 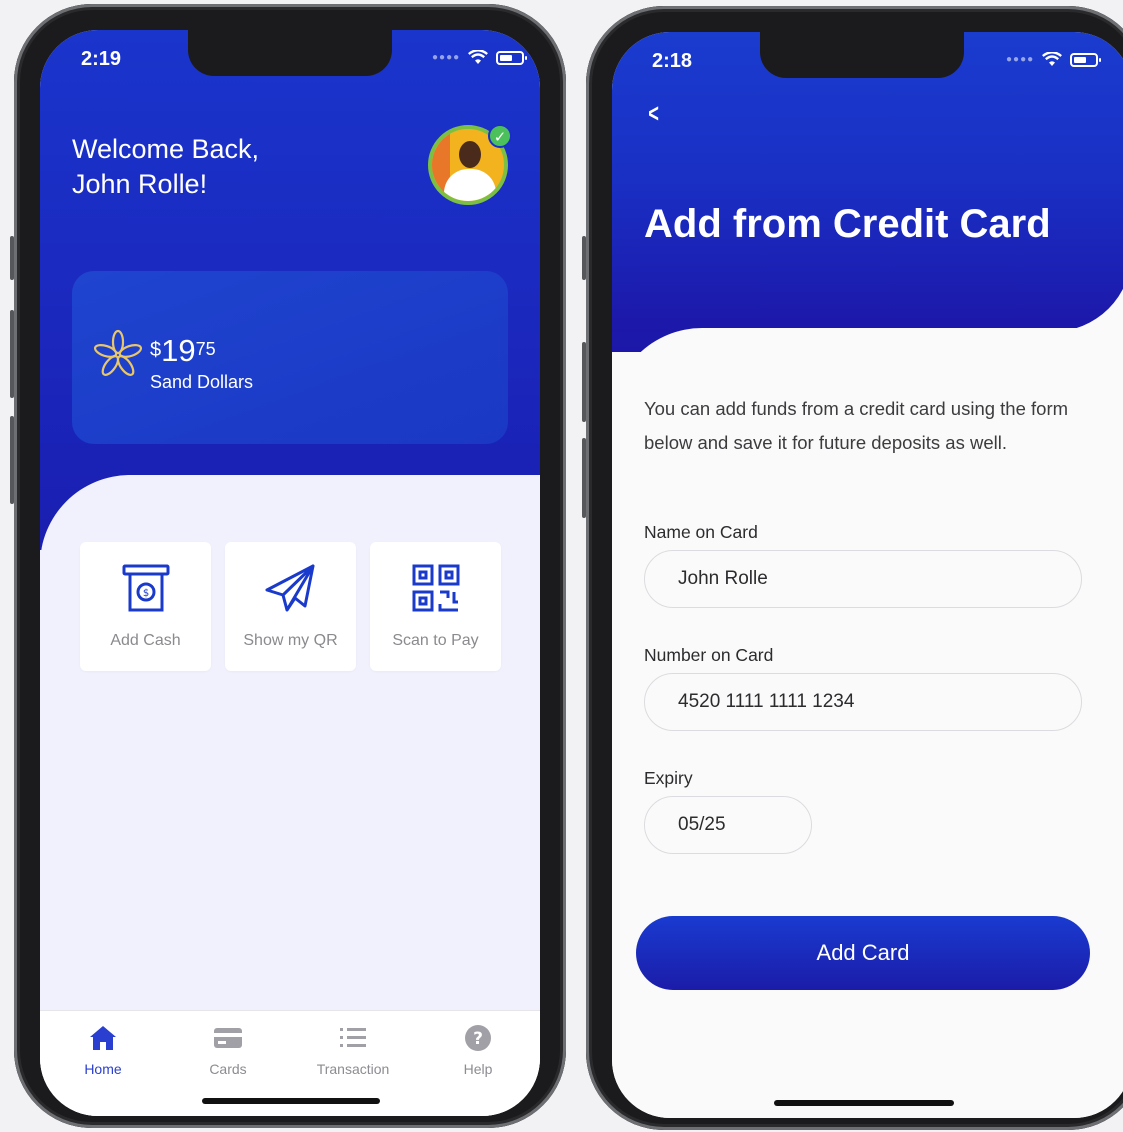 I want to click on number-on-card-label: Number on Card, so click(x=709, y=655).